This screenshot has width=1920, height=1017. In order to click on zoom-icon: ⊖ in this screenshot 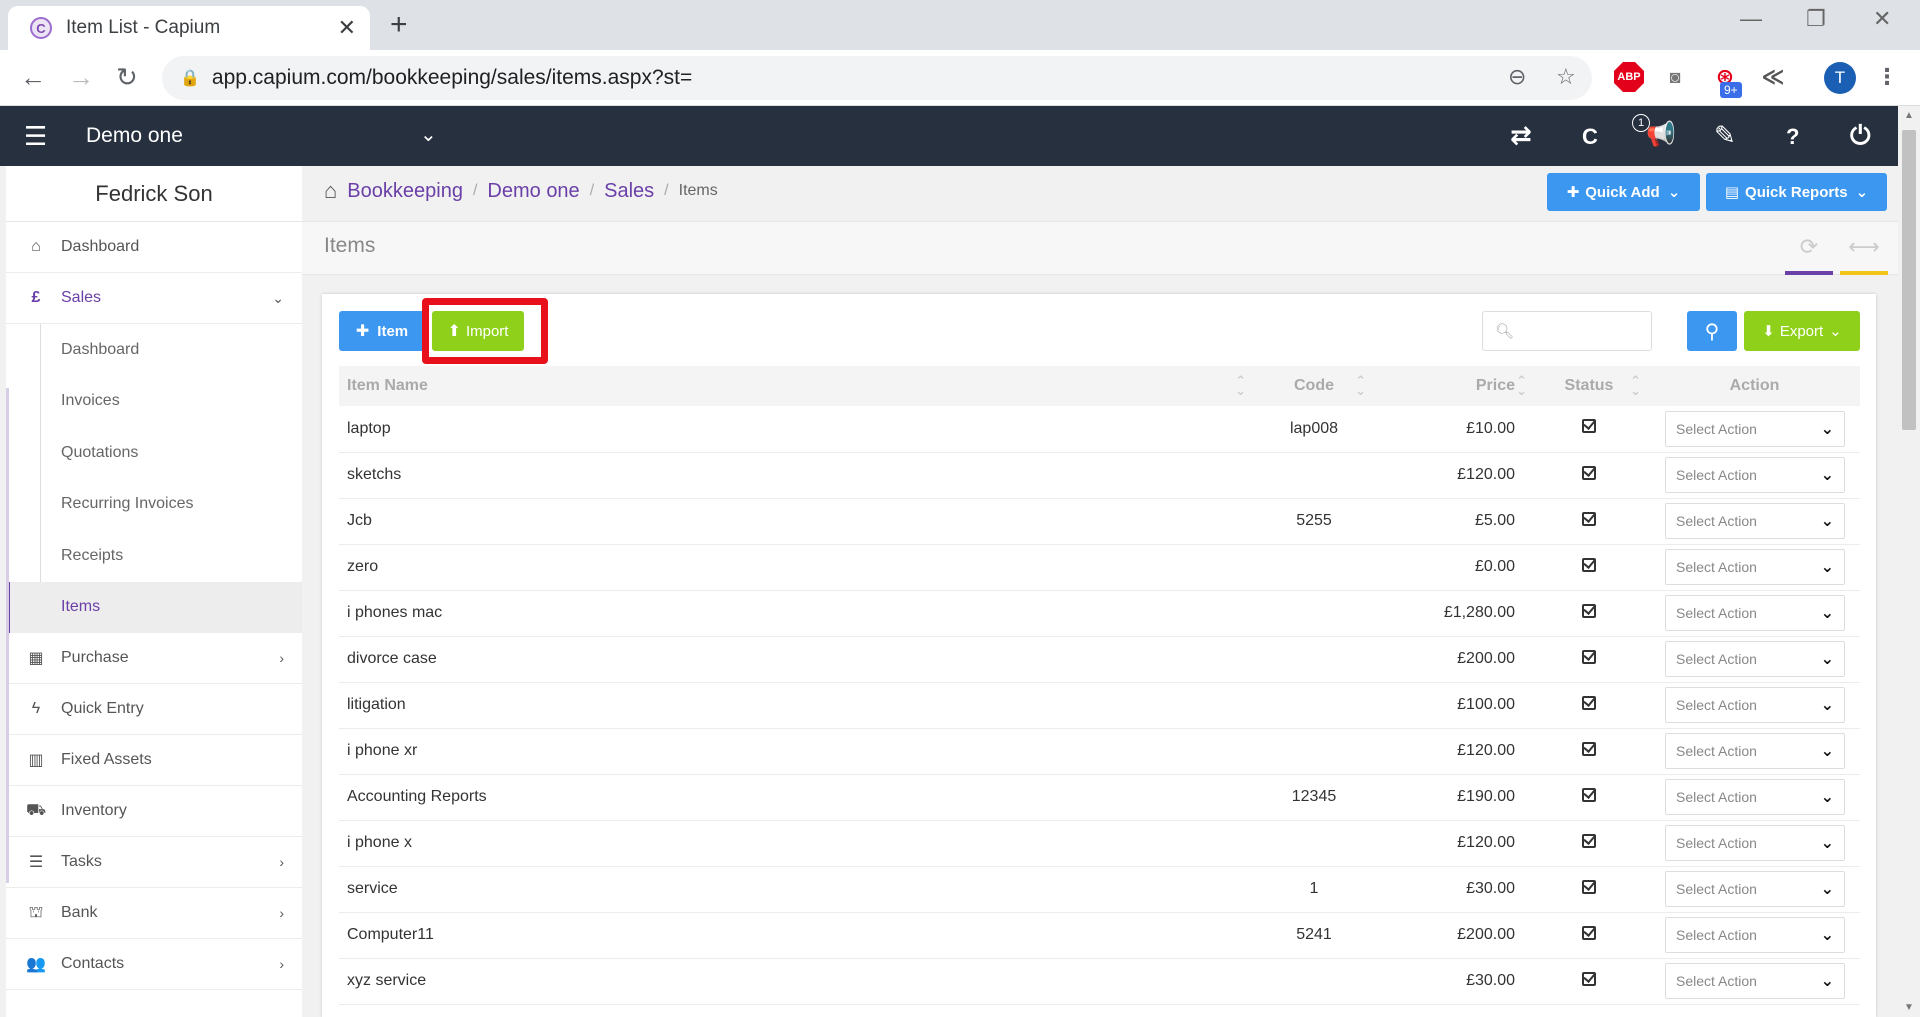, I will do `click(1517, 77)`.